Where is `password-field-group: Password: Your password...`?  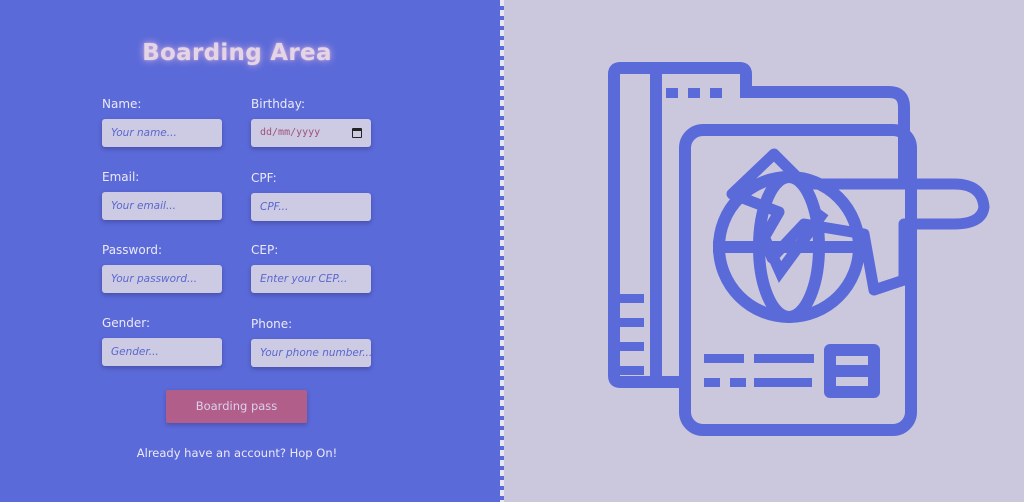
password-field-group: Password: Your password... is located at coordinates (163, 268).